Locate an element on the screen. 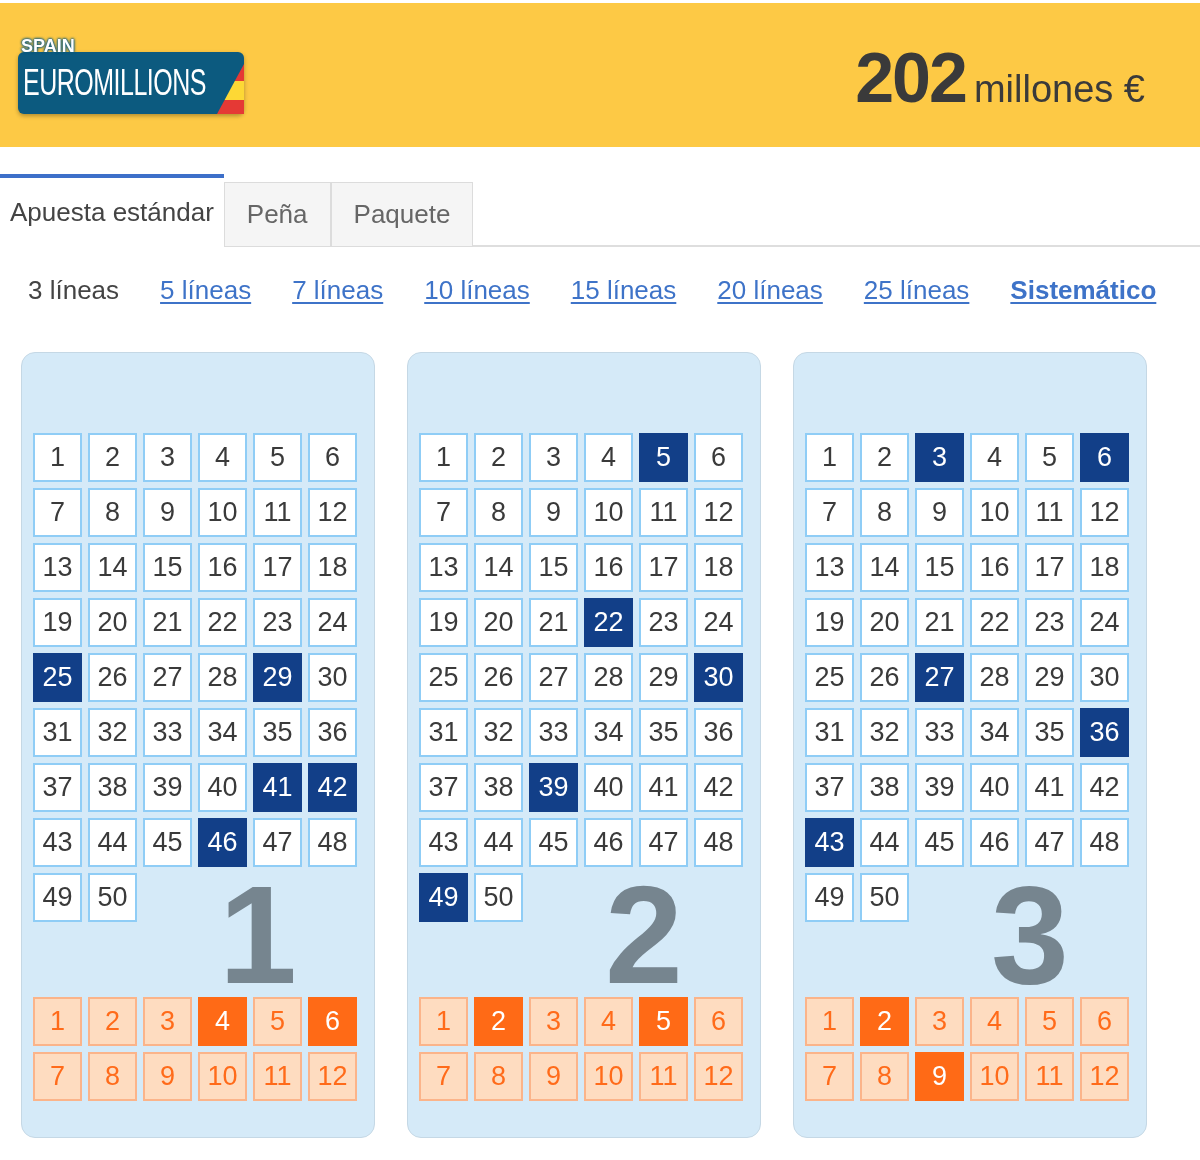 This screenshot has height=1160, width=1200. tab: Paquete is located at coordinates (402, 214).